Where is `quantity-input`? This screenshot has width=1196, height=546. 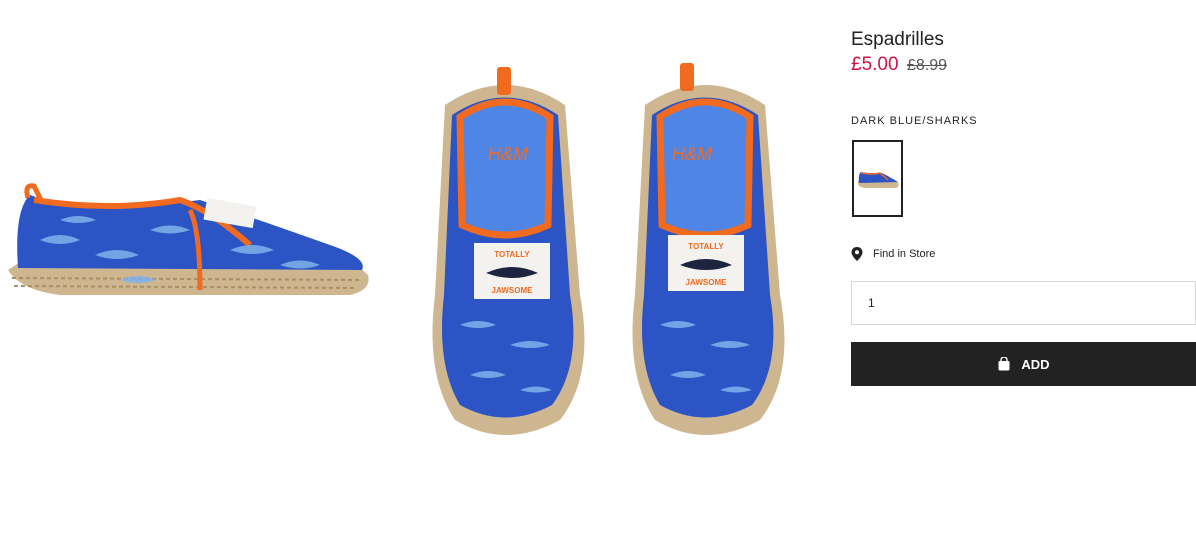 quantity-input is located at coordinates (1023, 303).